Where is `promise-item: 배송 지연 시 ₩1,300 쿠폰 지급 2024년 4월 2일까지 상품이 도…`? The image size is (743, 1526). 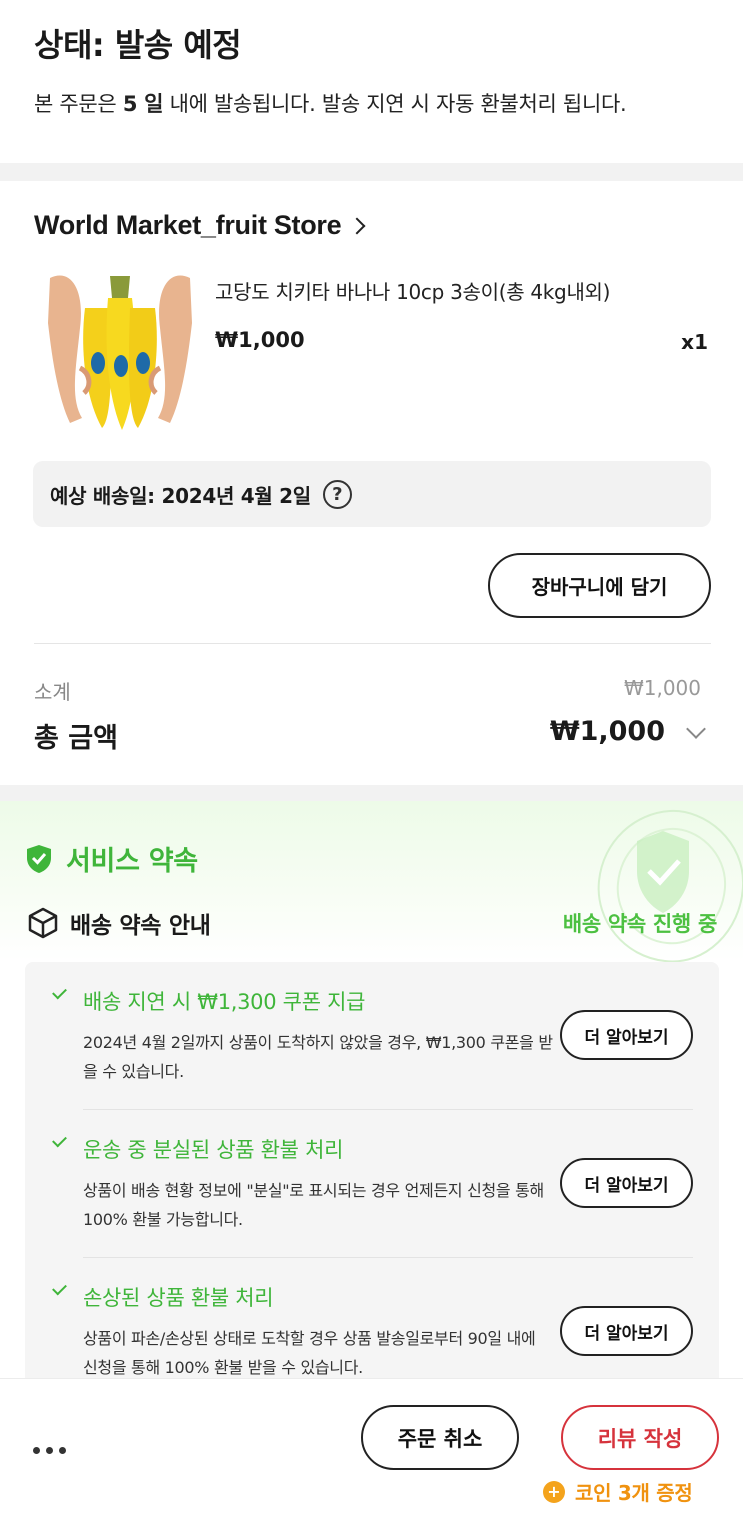 promise-item: 배송 지연 시 ₩1,300 쿠폰 지급 2024년 4월 2일까지 상품이 도… is located at coordinates (372, 1036).